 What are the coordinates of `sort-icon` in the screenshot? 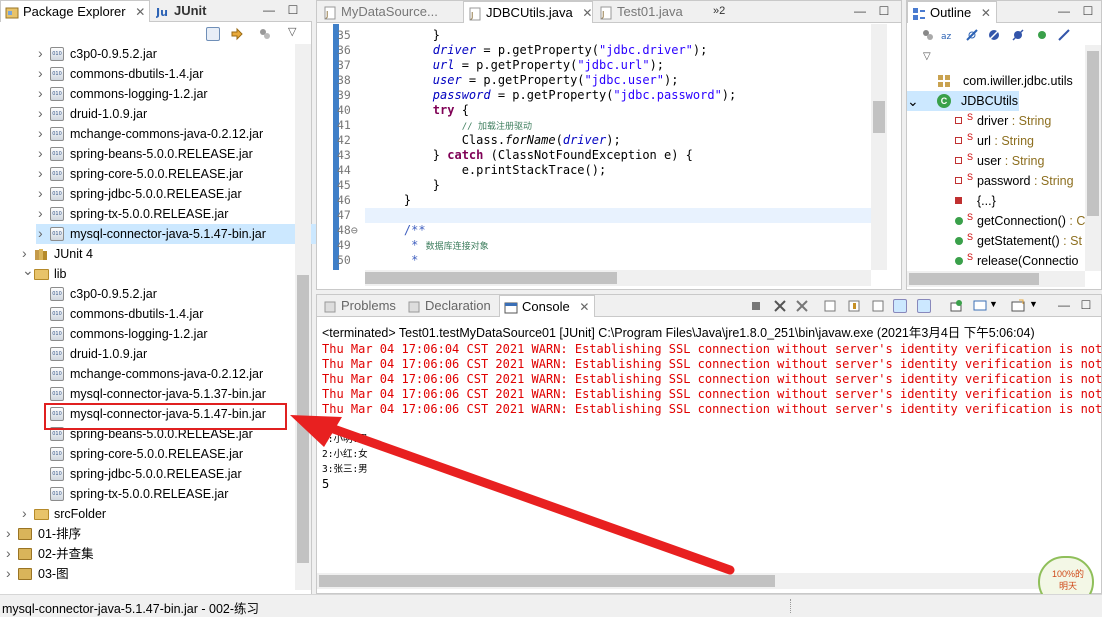 It's located at (928, 35).